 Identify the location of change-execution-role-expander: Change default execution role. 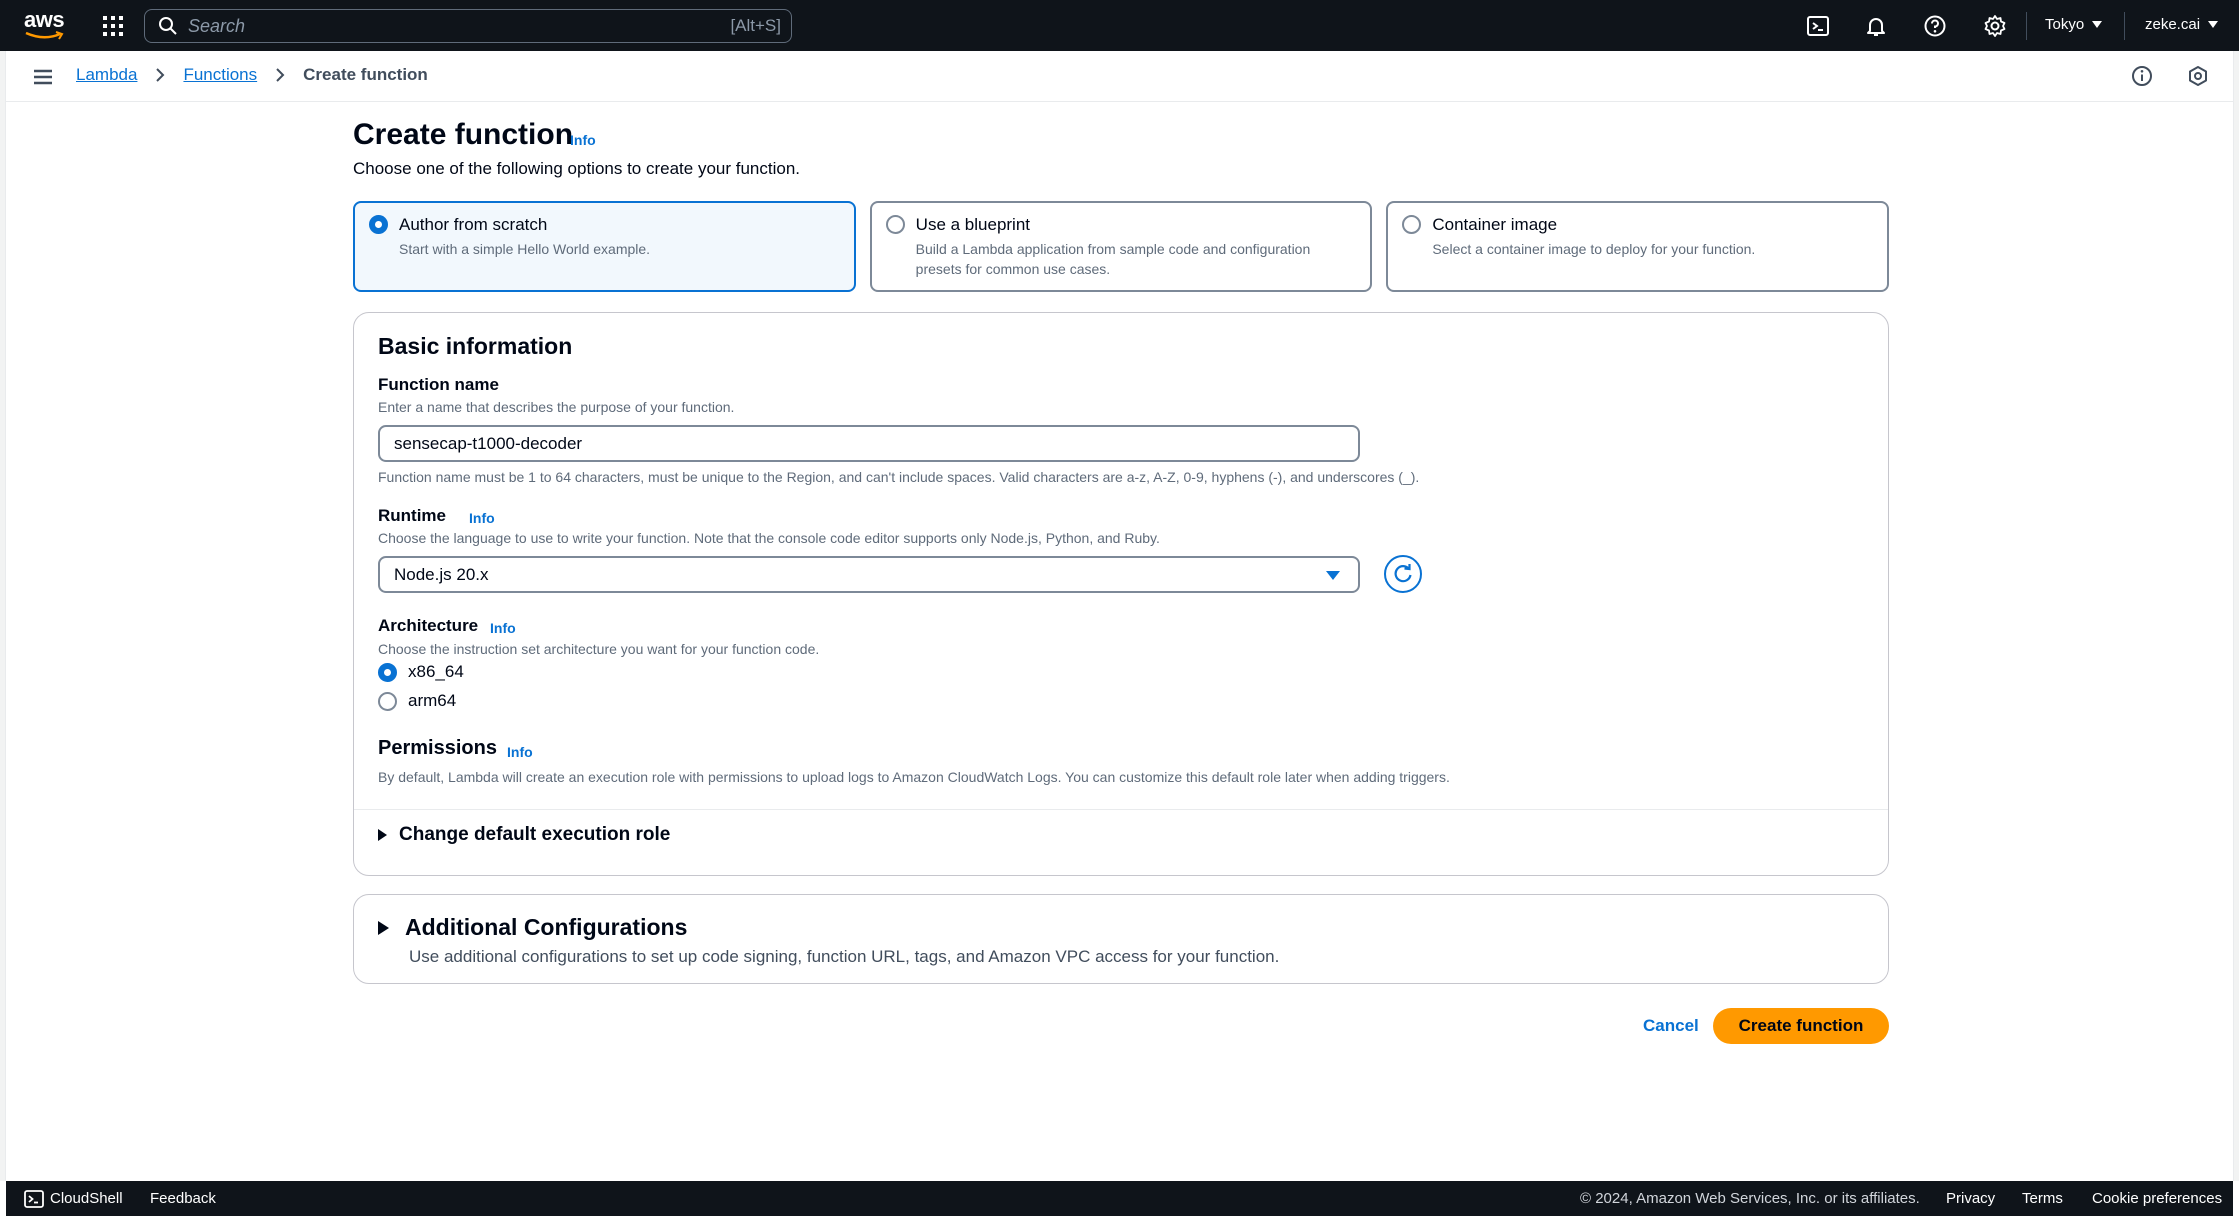
(524, 835).